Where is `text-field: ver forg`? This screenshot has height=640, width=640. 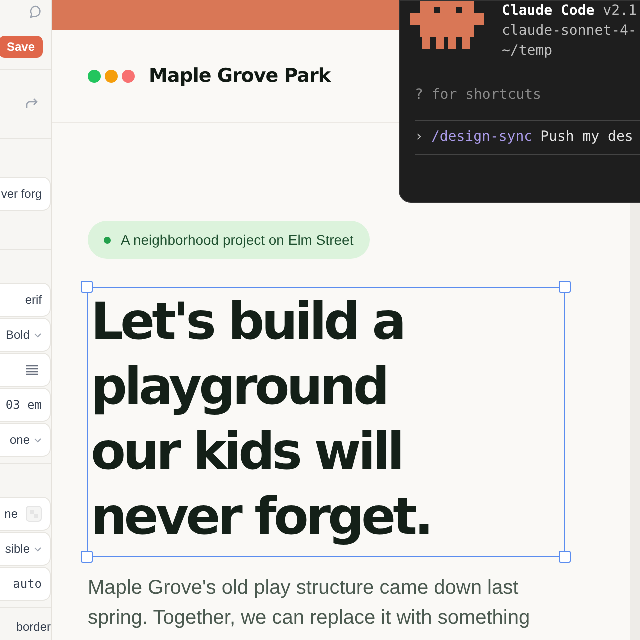
text-field: ver forg is located at coordinates (25, 194).